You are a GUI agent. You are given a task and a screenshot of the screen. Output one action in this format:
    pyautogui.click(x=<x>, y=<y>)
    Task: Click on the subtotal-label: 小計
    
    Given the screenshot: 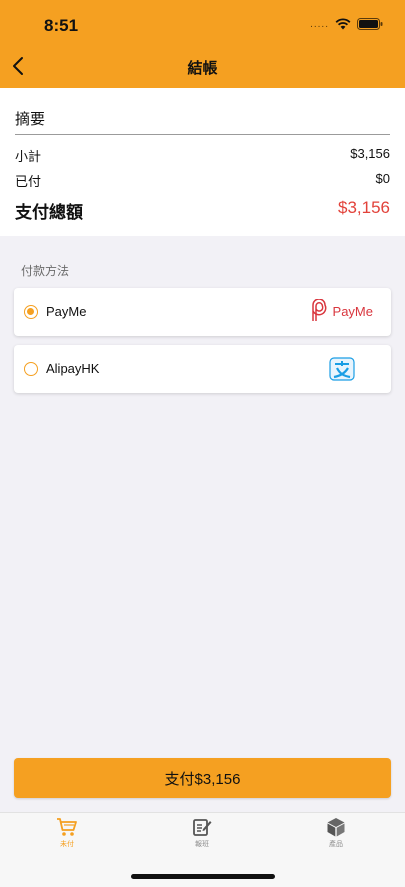 What is the action you would take?
    pyautogui.click(x=28, y=156)
    